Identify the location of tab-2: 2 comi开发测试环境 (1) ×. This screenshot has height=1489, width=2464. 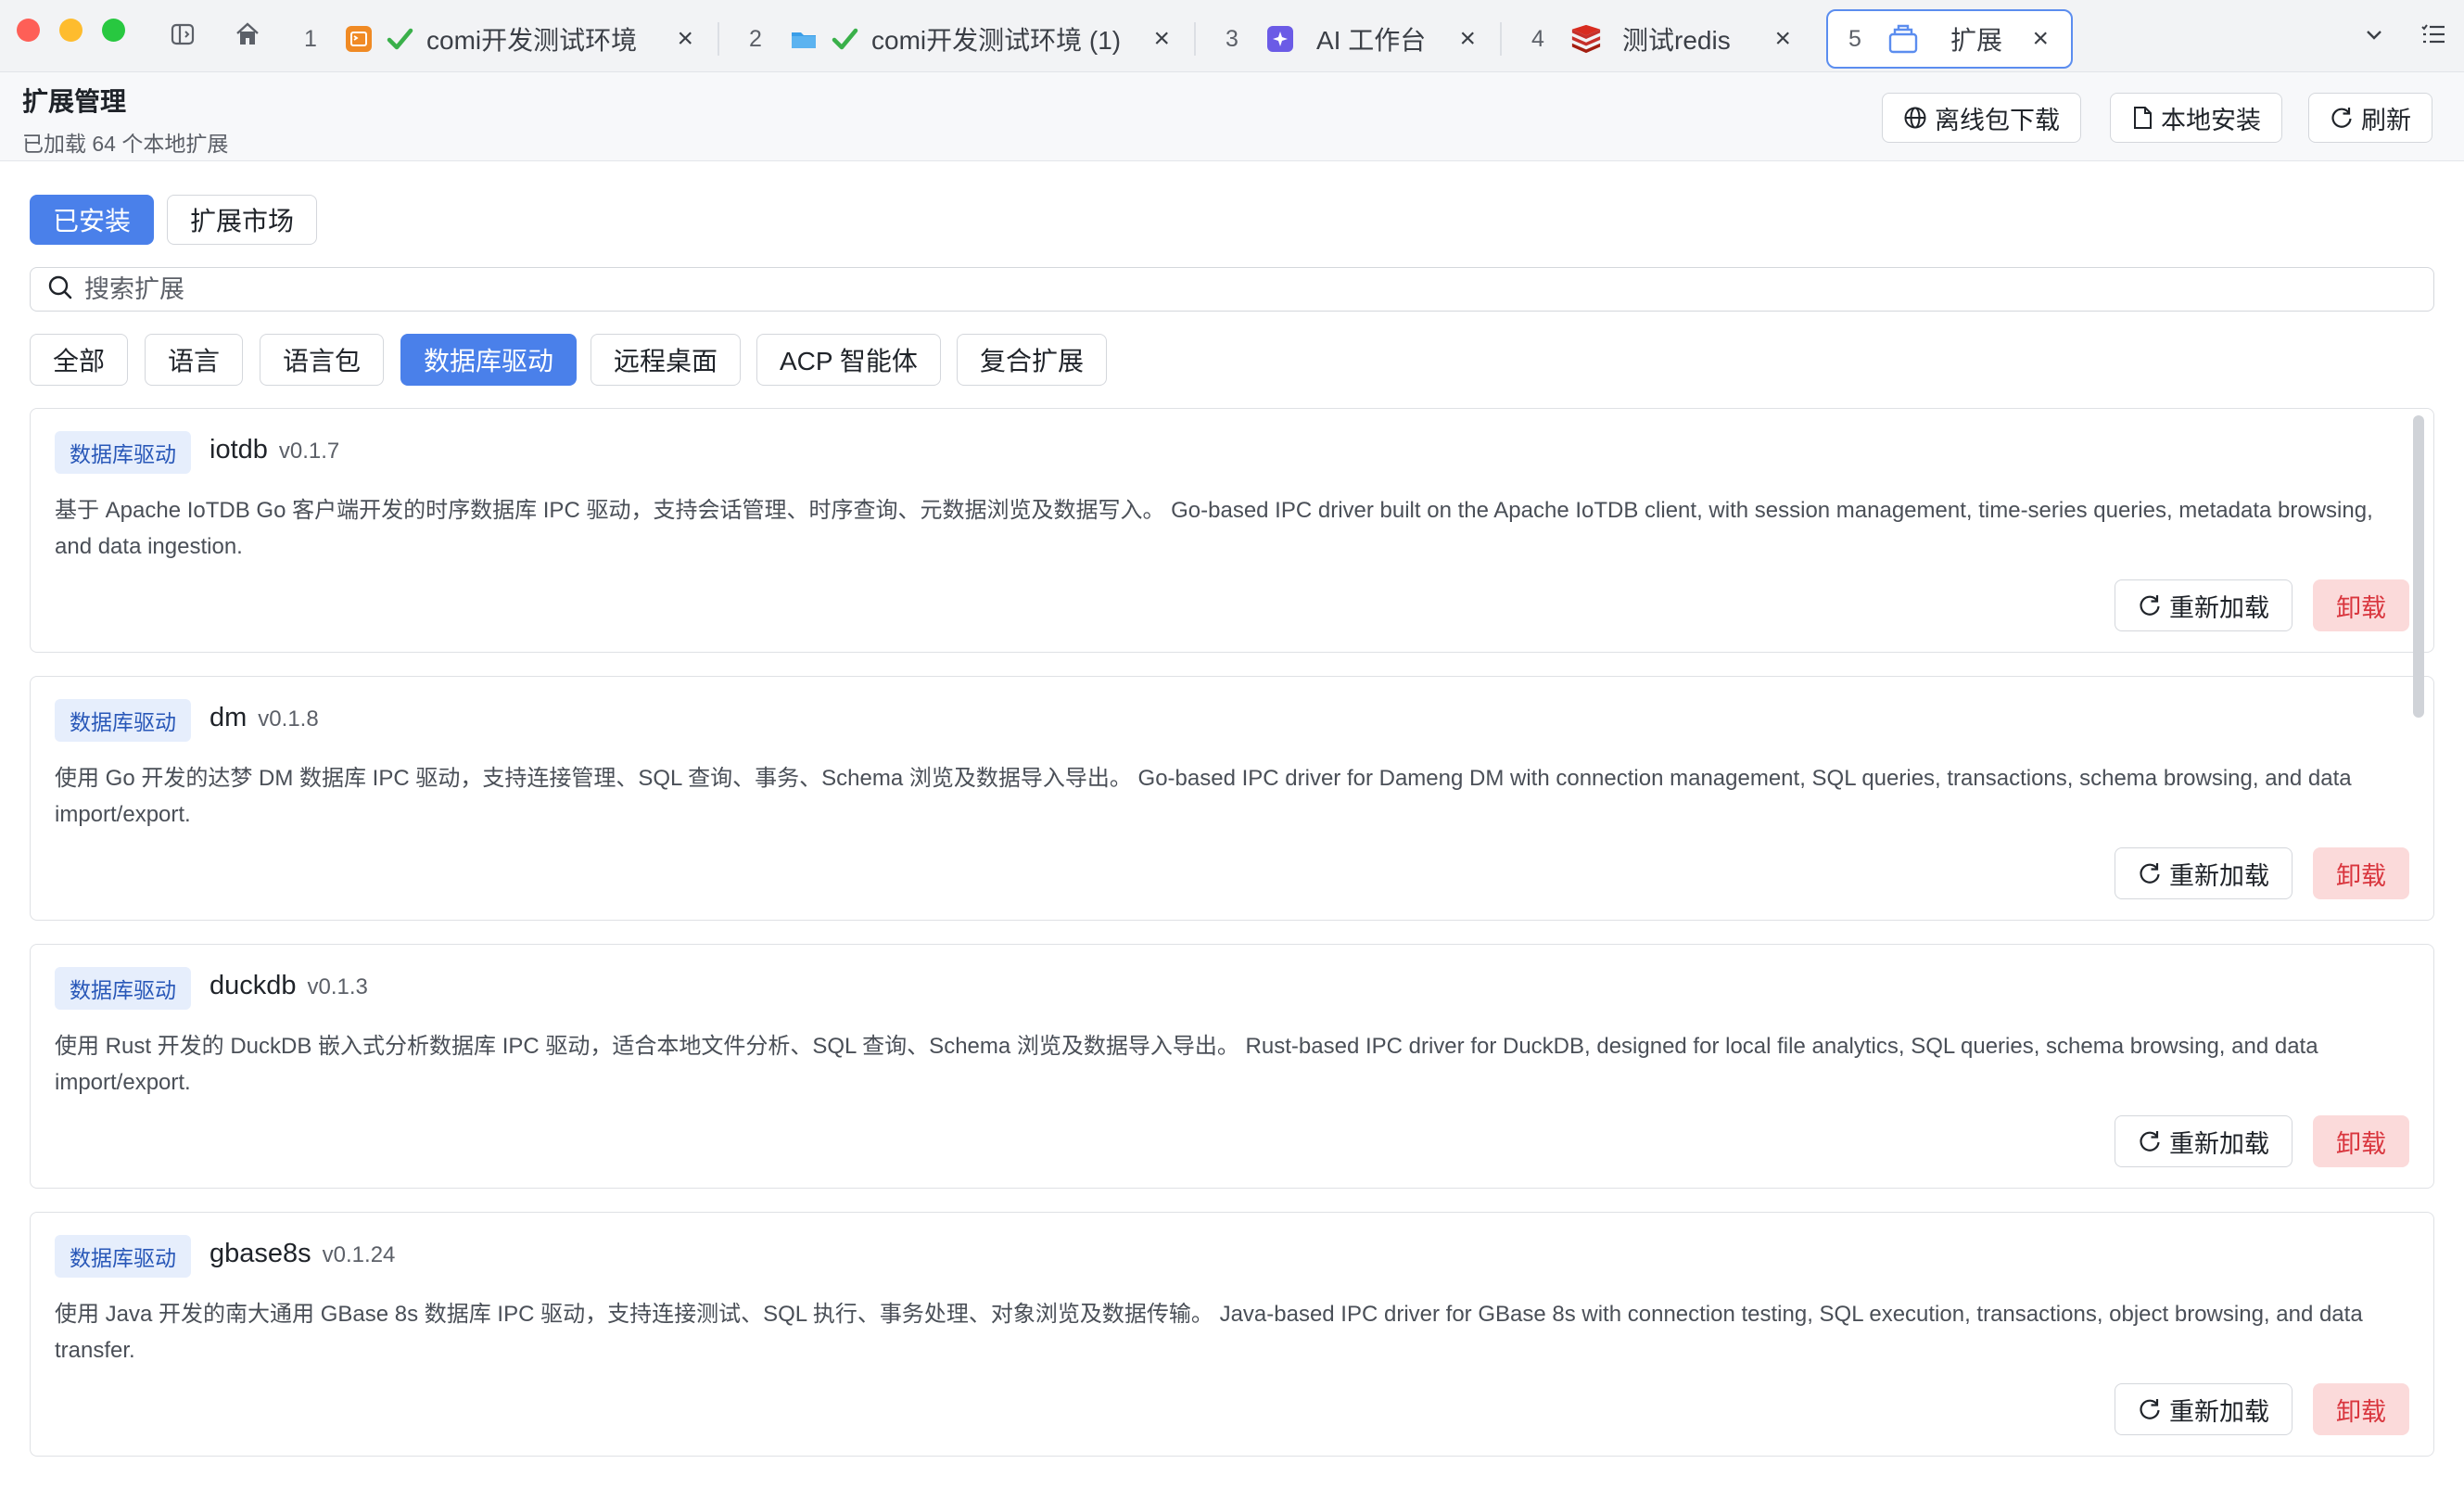
(962, 39).